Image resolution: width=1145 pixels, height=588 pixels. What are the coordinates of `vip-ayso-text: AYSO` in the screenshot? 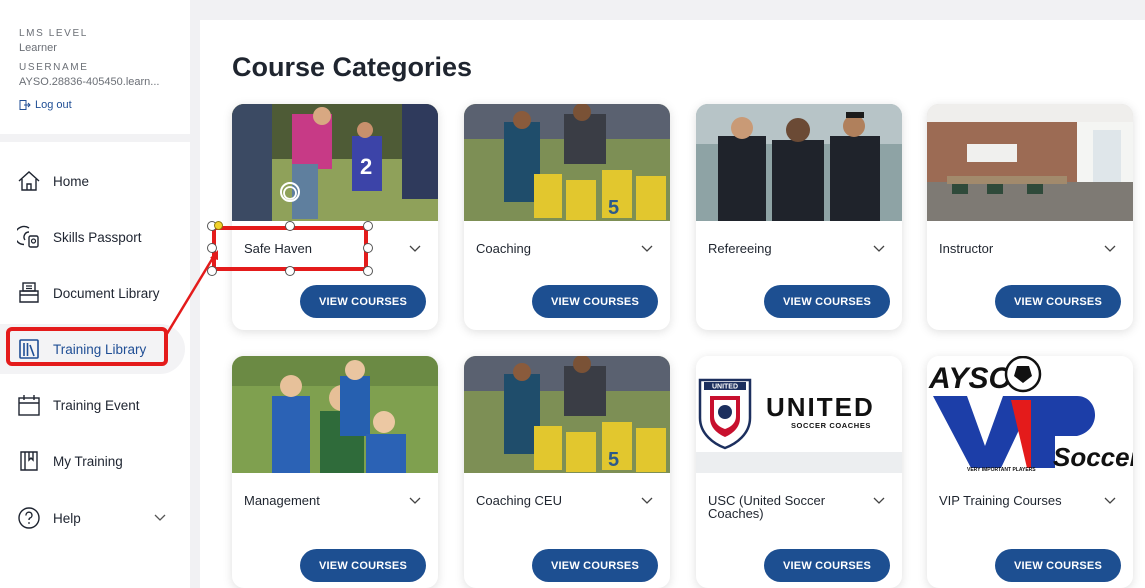 It's located at (970, 378).